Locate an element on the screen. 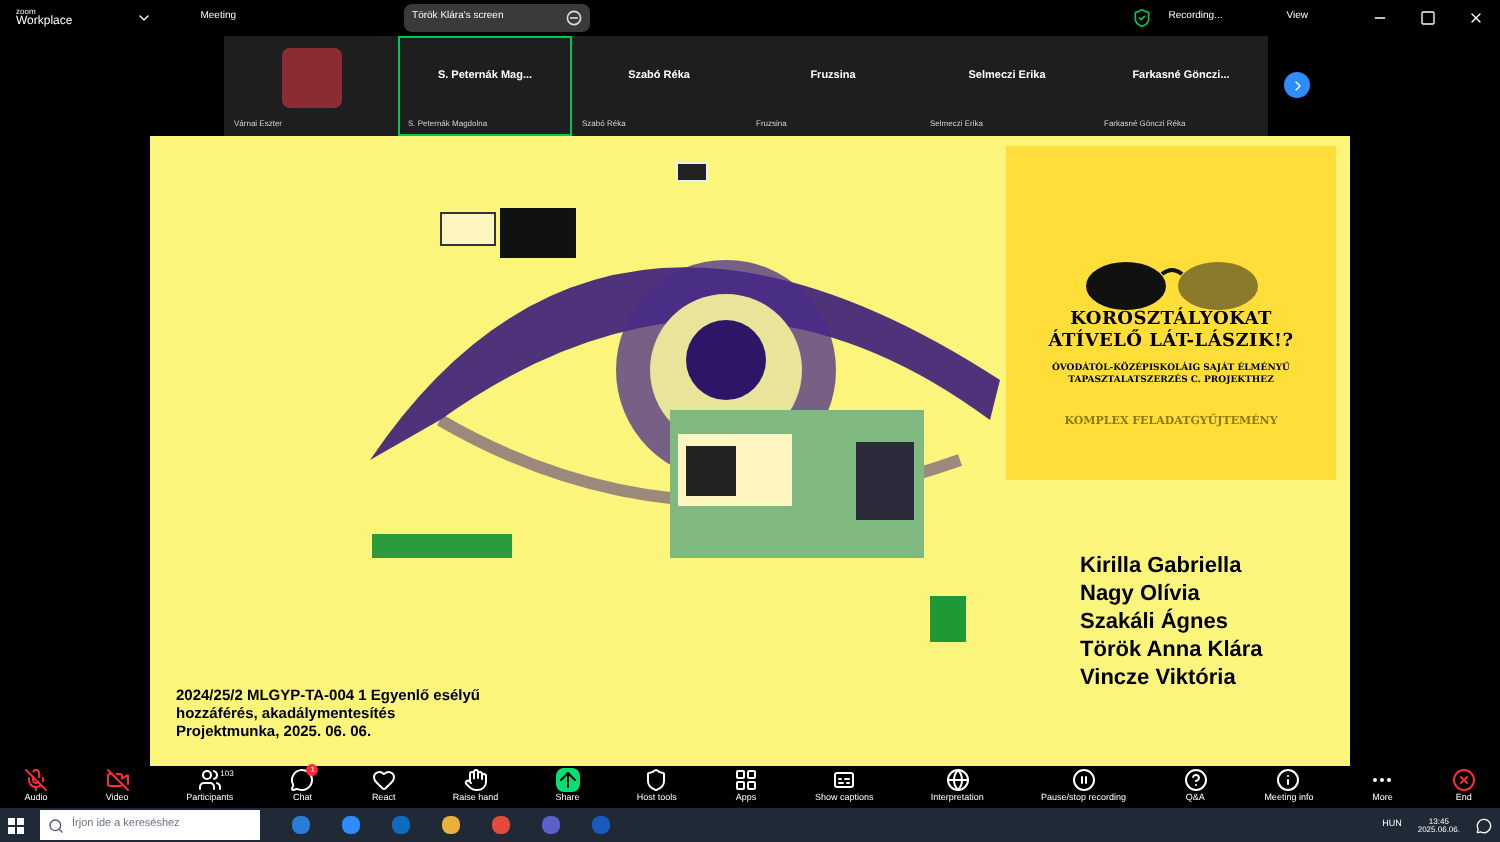 The height and width of the screenshot is (842, 1500). apps-icon is located at coordinates (745, 780).